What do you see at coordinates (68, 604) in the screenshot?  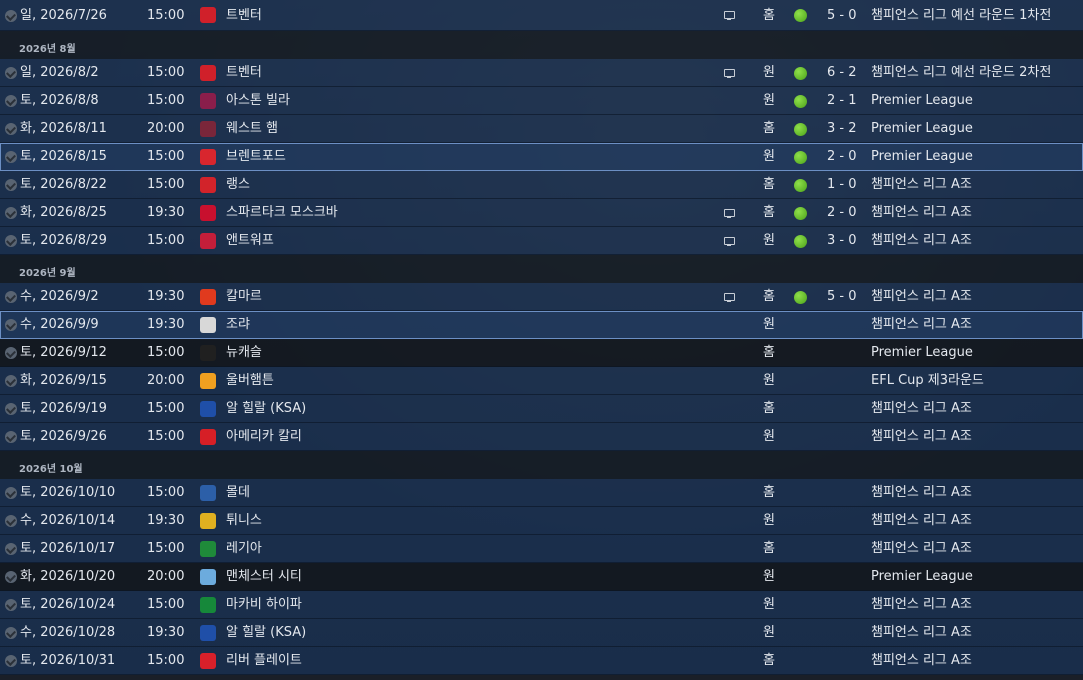 I see `fixture-date: 토, 2026/10/24` at bounding box center [68, 604].